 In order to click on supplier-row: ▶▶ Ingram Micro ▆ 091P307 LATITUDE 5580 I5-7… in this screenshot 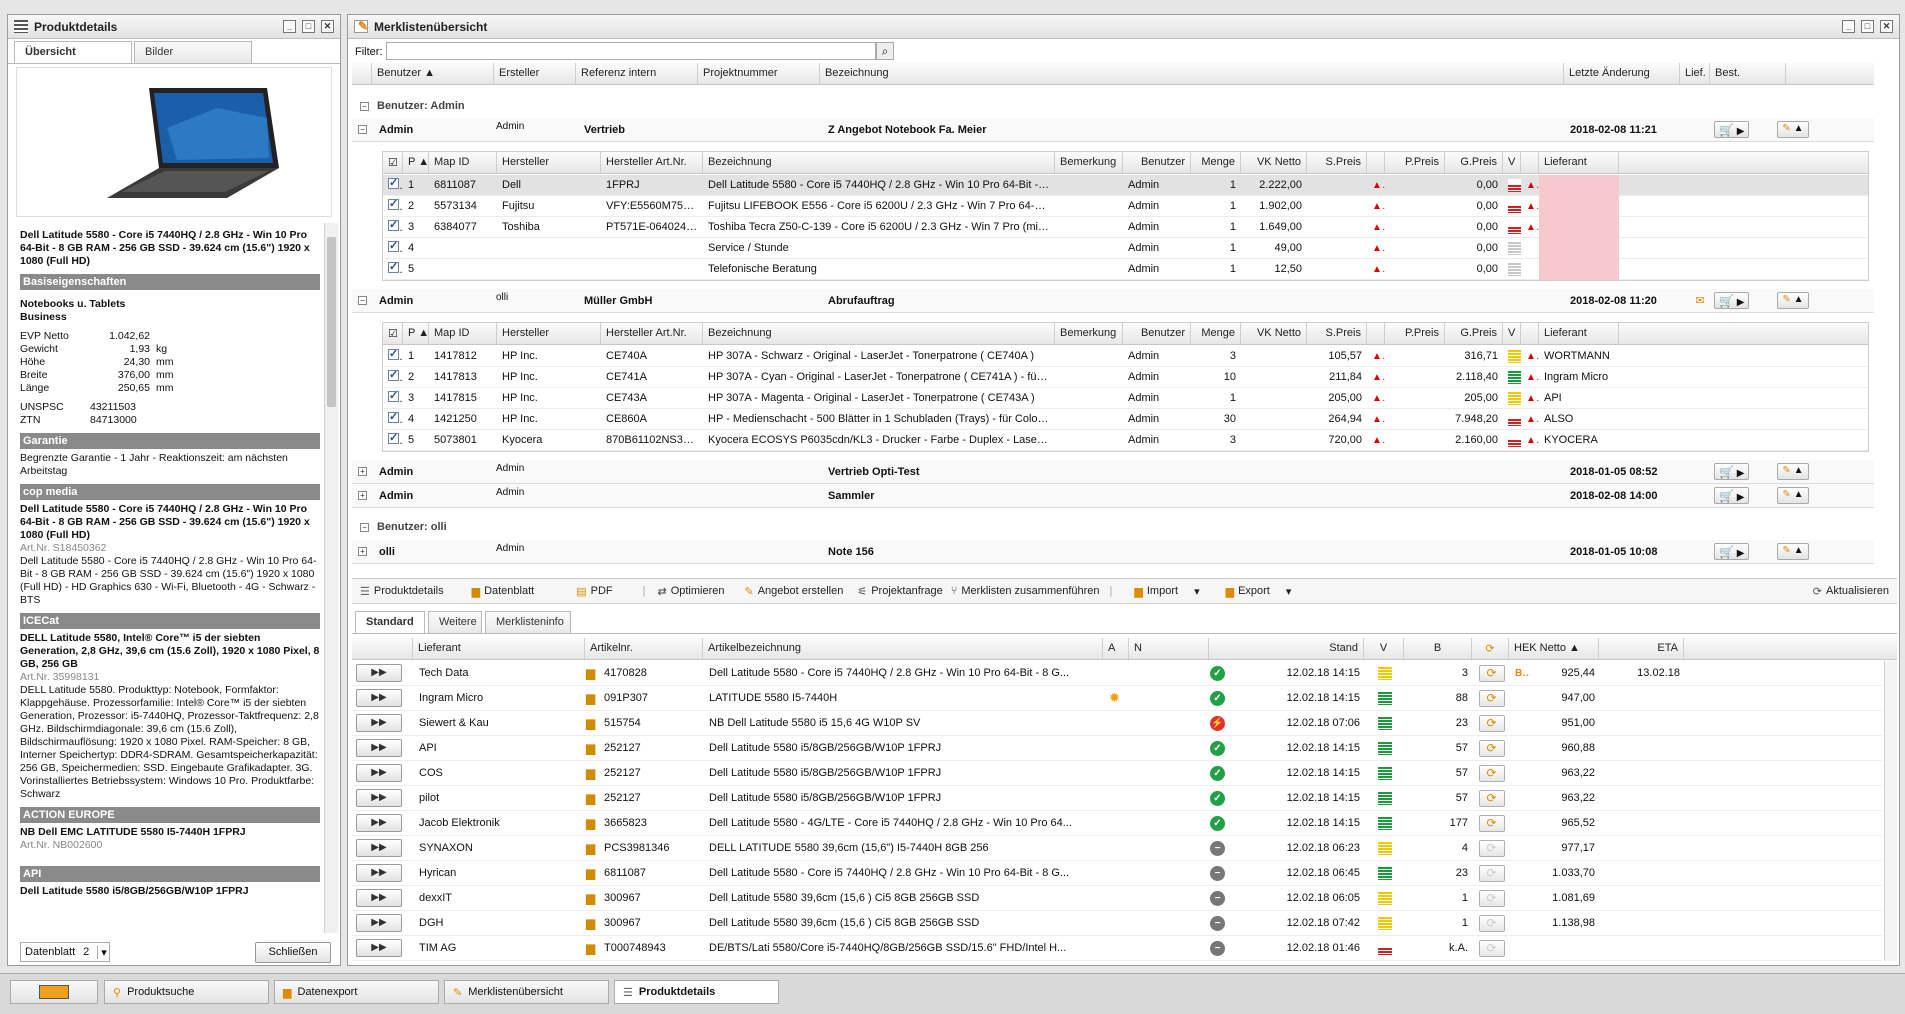, I will do `click(1117, 698)`.